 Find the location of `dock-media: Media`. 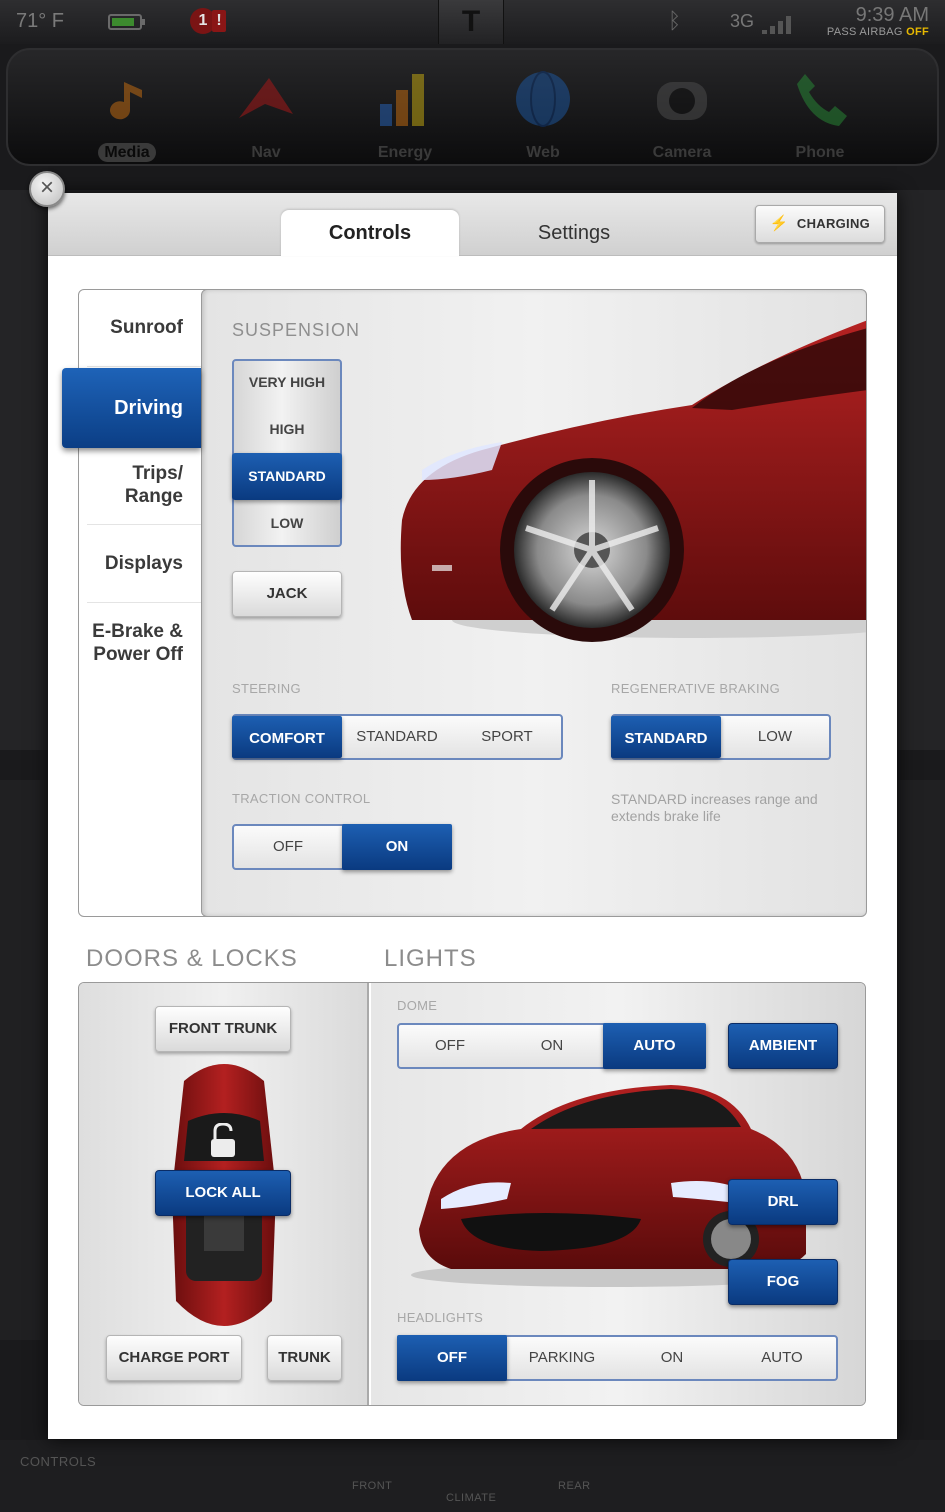

dock-media: Media is located at coordinates (127, 112).